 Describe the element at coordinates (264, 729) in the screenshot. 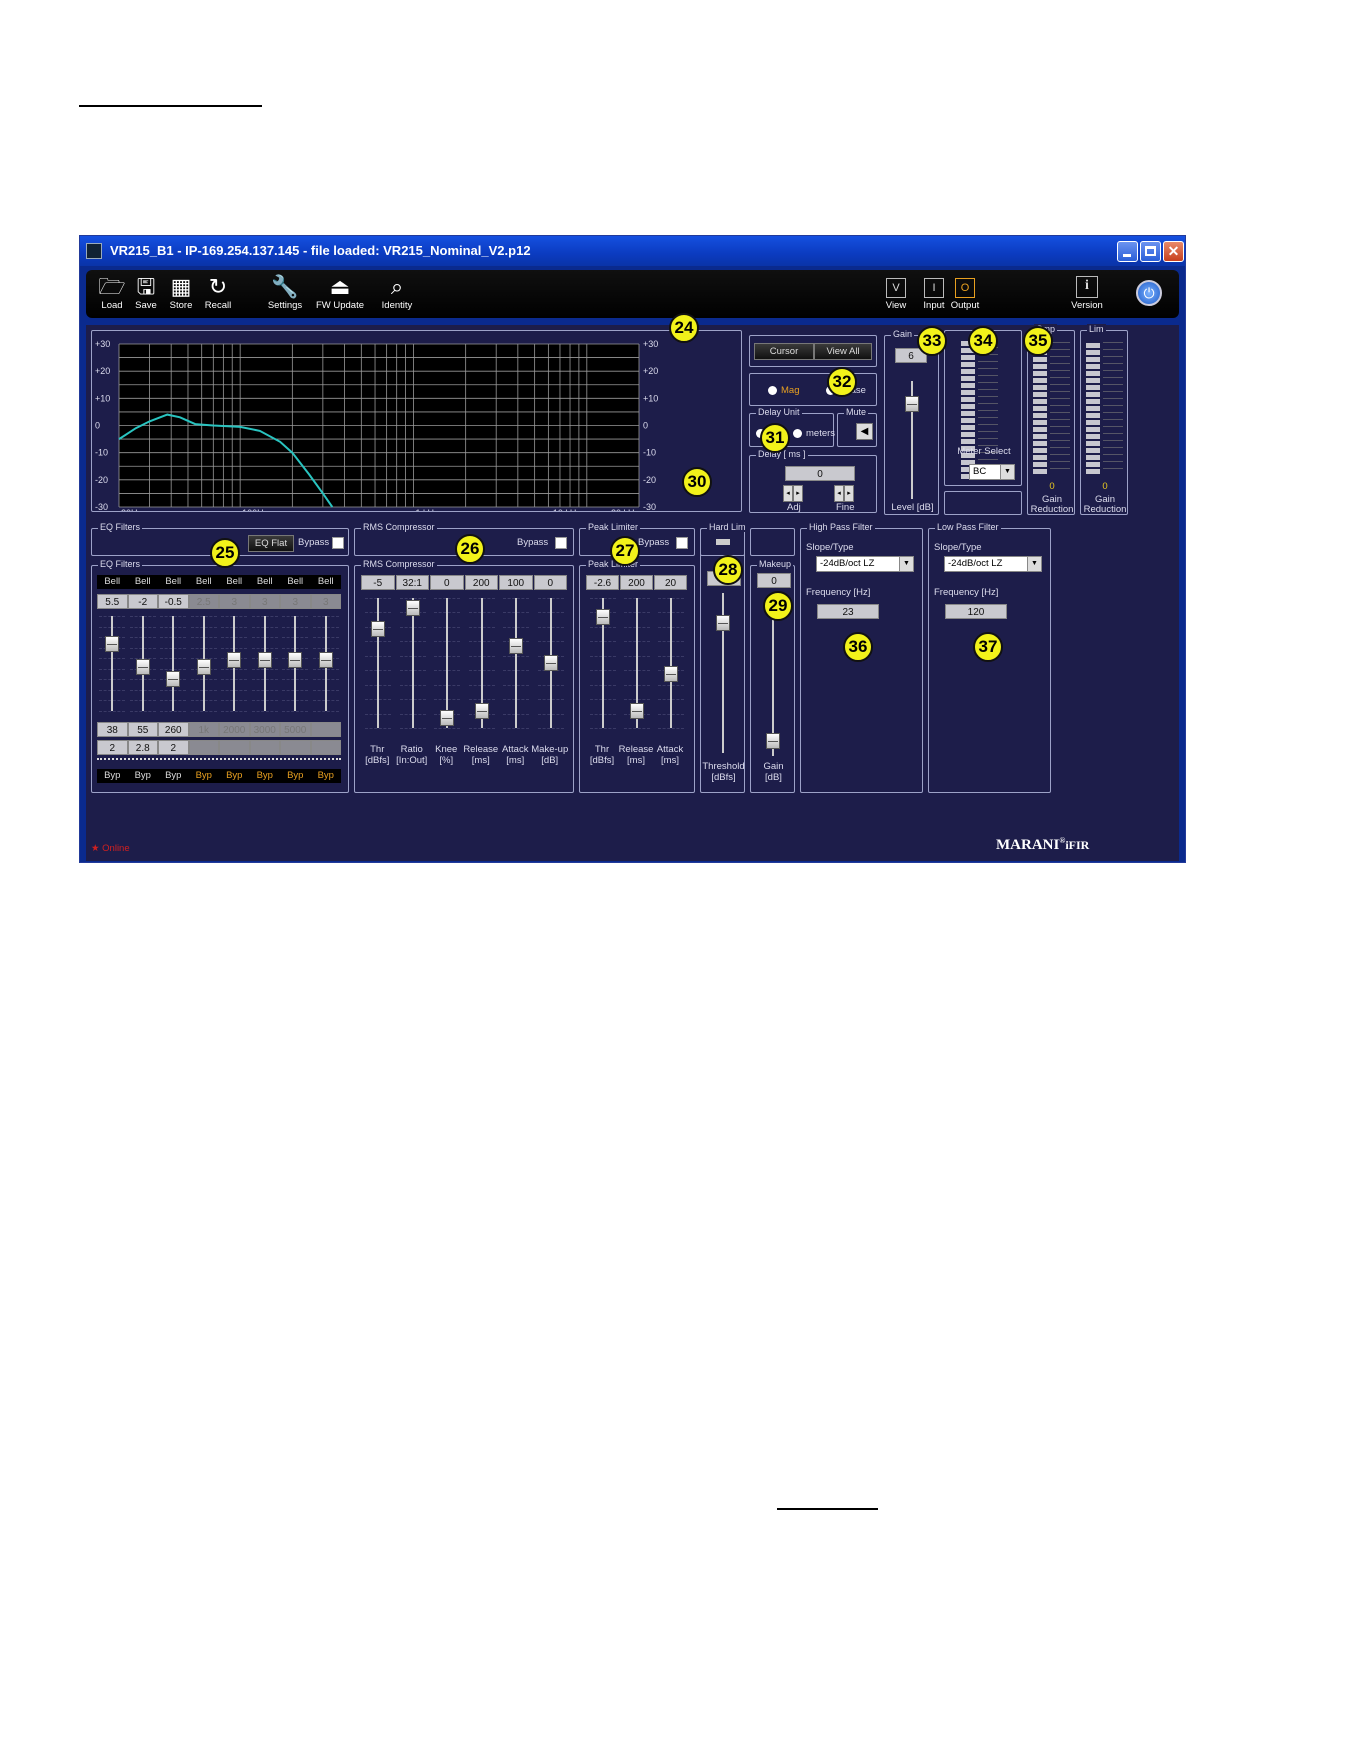

I see `eq-band-frequency: 3000` at that location.